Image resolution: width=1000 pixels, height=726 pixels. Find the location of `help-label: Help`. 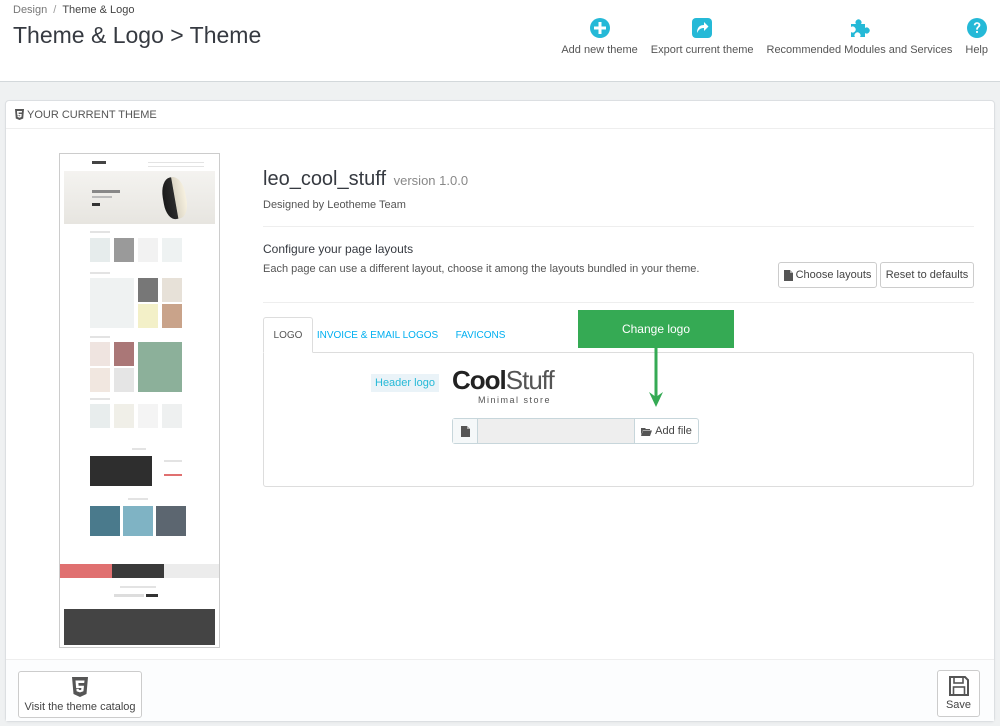

help-label: Help is located at coordinates (976, 50).